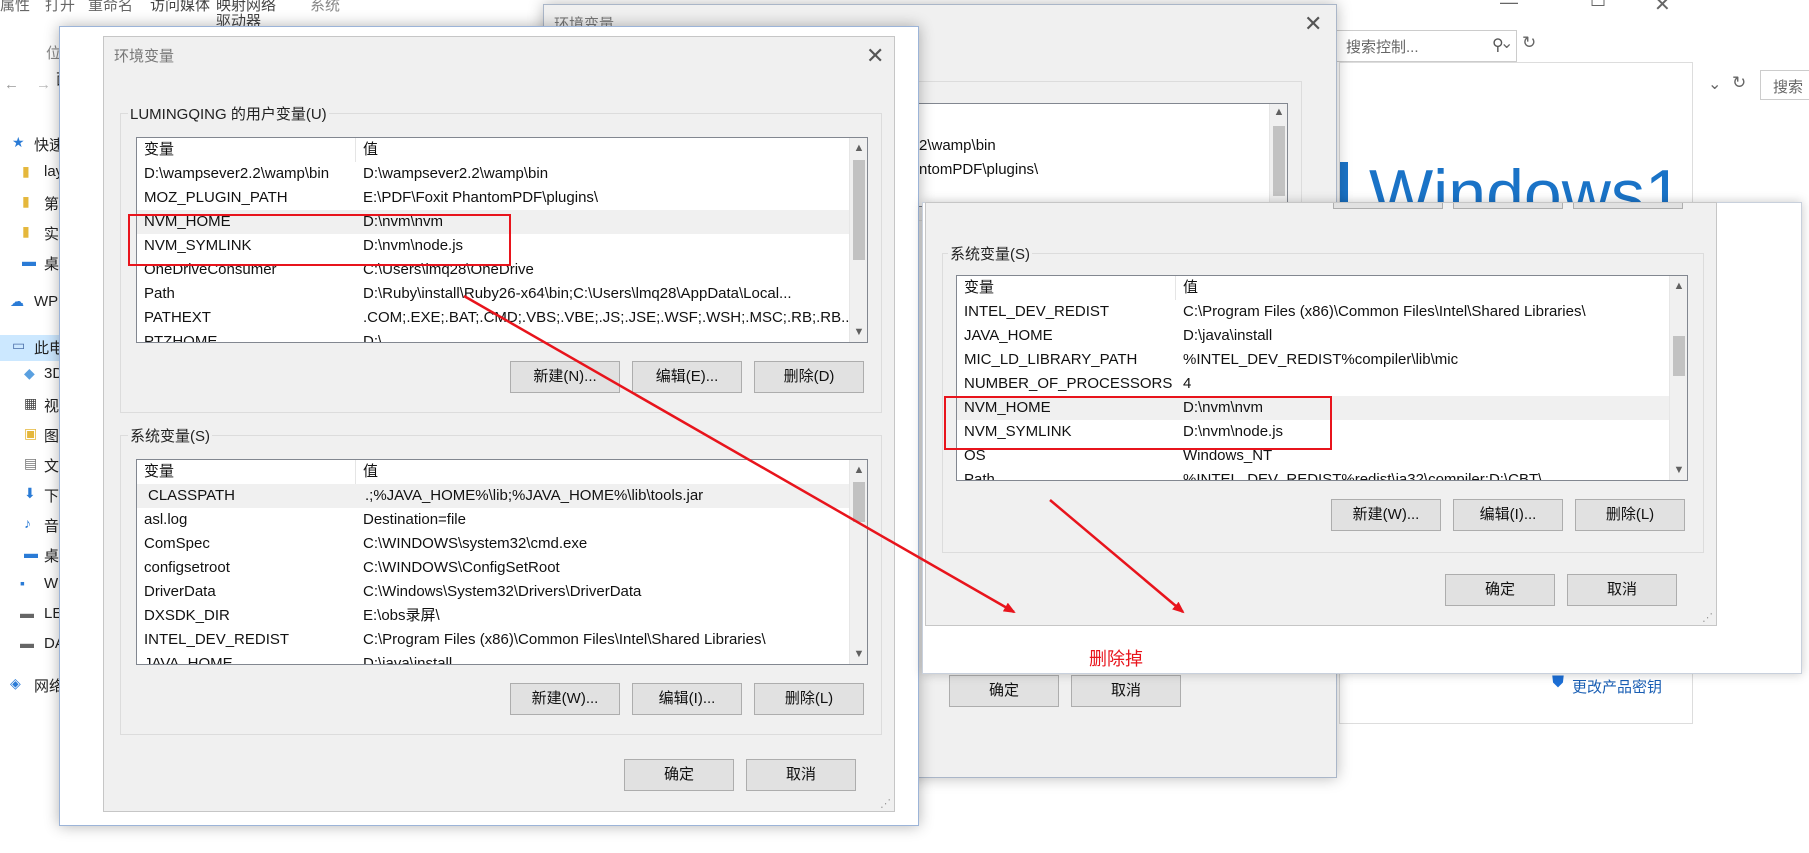 The width and height of the screenshot is (1809, 853). What do you see at coordinates (1117, 556) in the screenshot?
I see `arrow-from-sys-vars` at bounding box center [1117, 556].